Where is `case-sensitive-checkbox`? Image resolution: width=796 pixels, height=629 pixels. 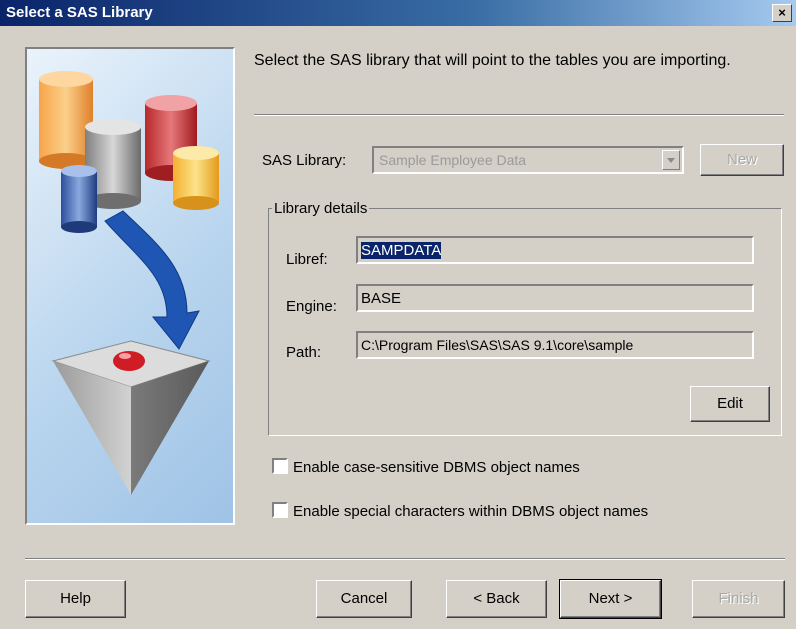
case-sensitive-checkbox is located at coordinates (280, 466).